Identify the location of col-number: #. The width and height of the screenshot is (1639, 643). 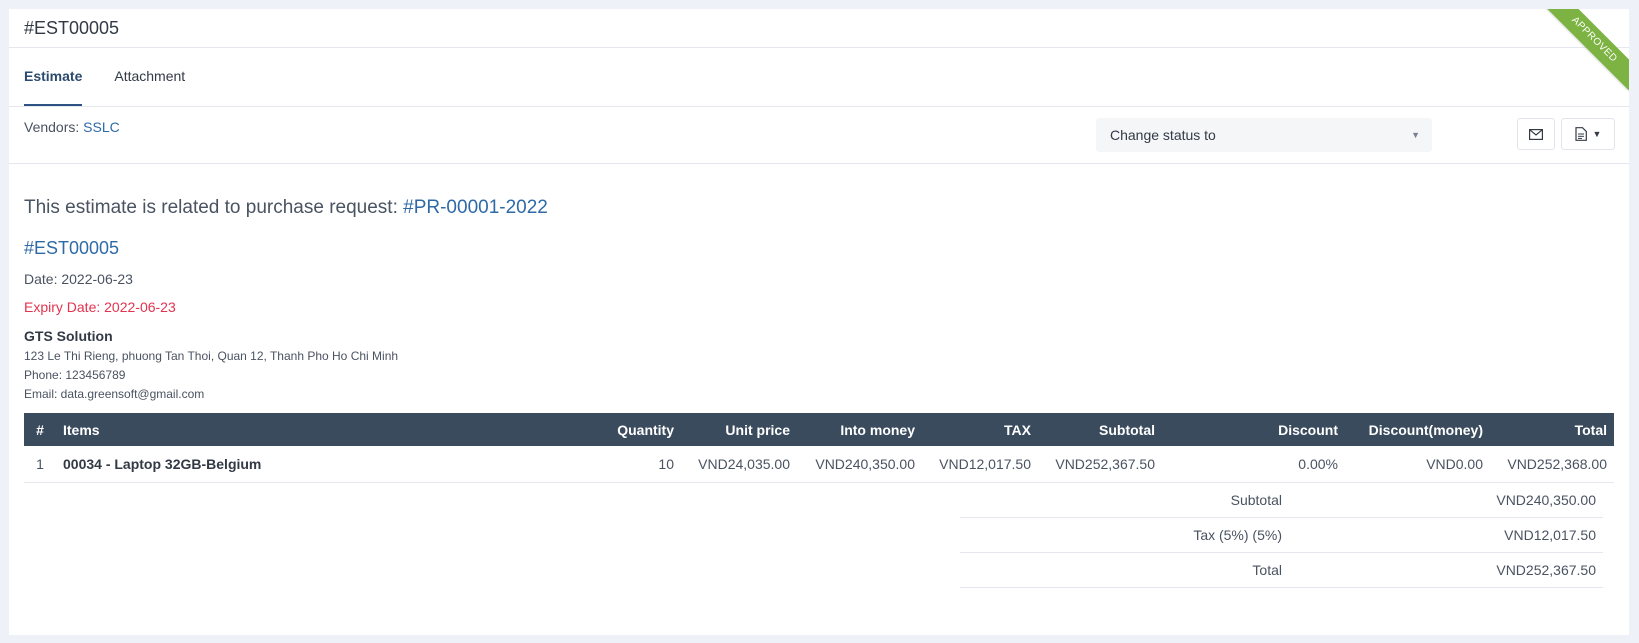
(40, 429).